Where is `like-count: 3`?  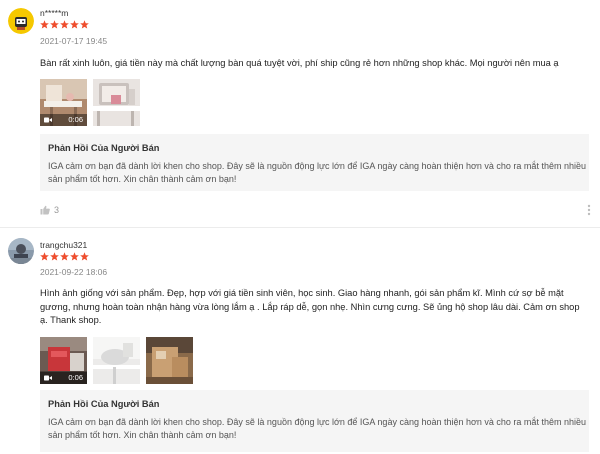
like-count: 3 is located at coordinates (57, 210).